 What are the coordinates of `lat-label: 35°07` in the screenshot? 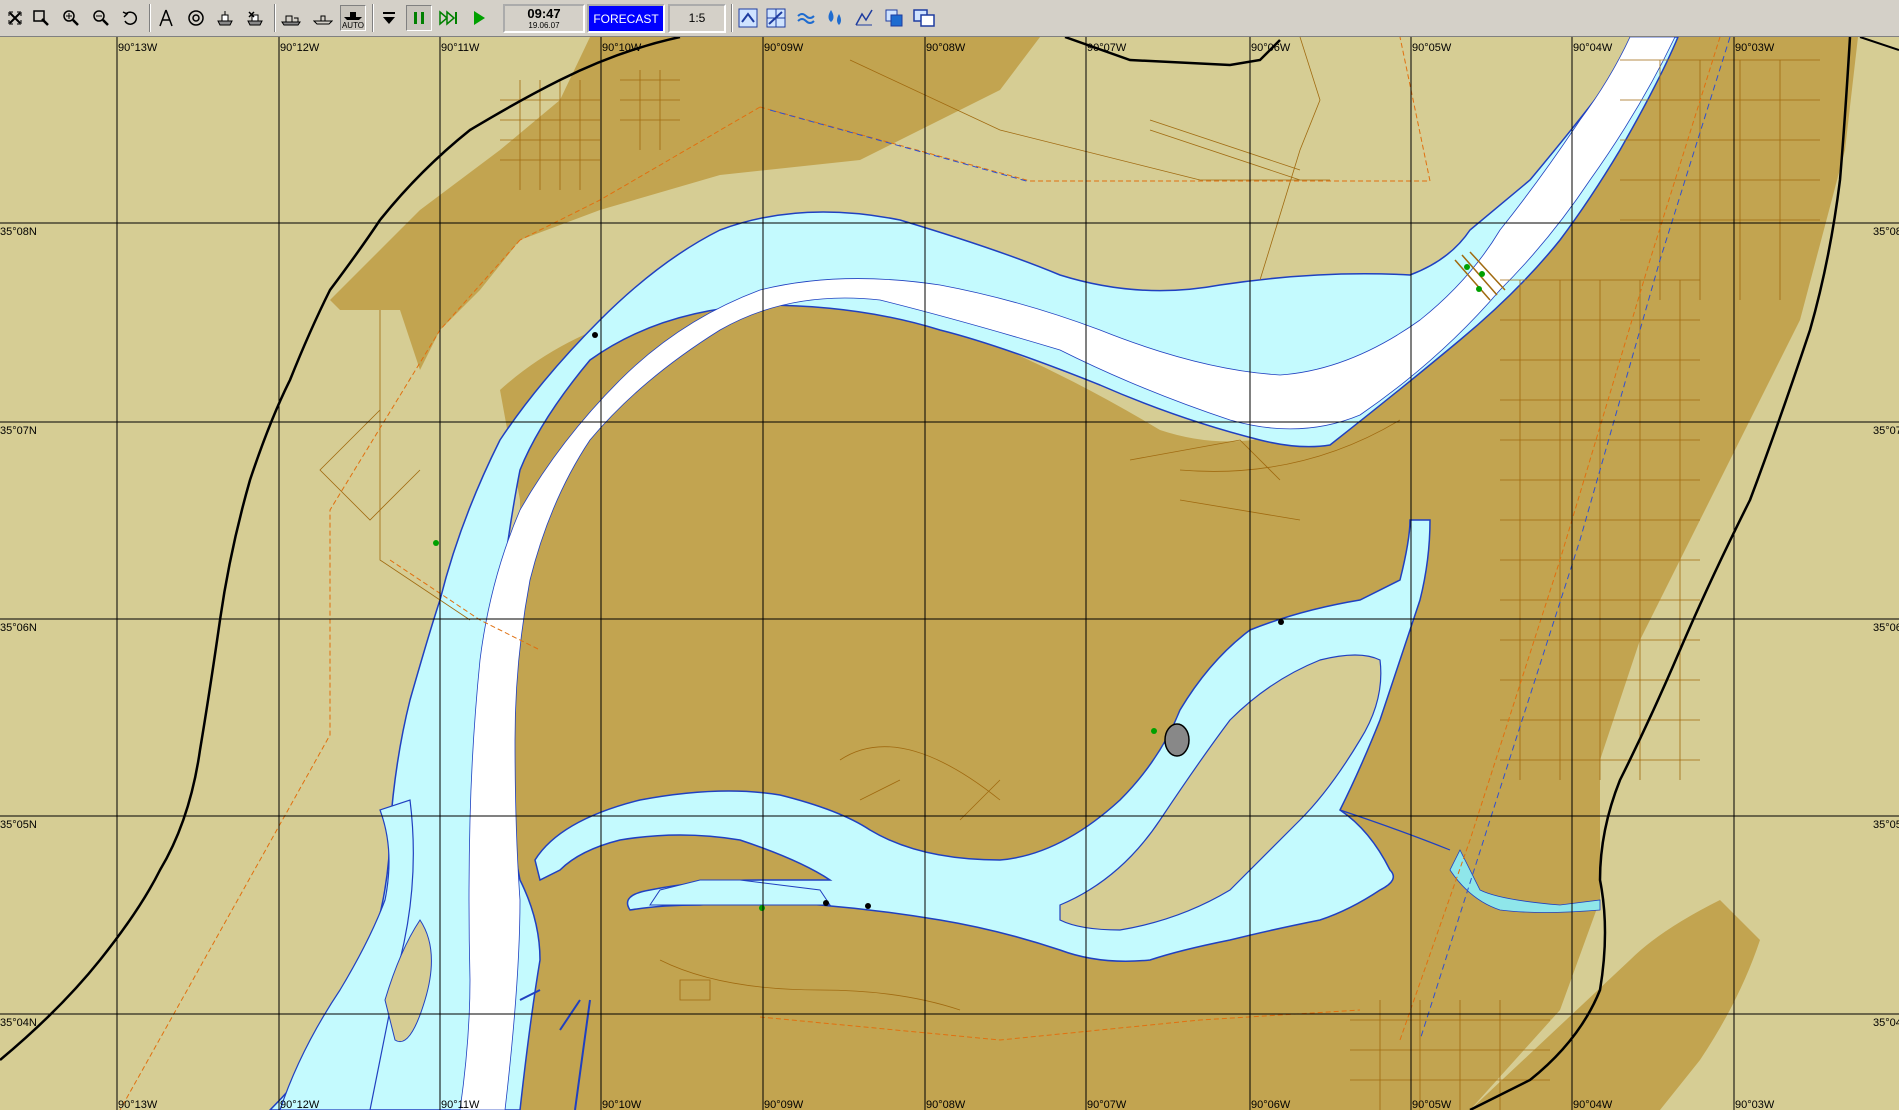 It's located at (1886, 431).